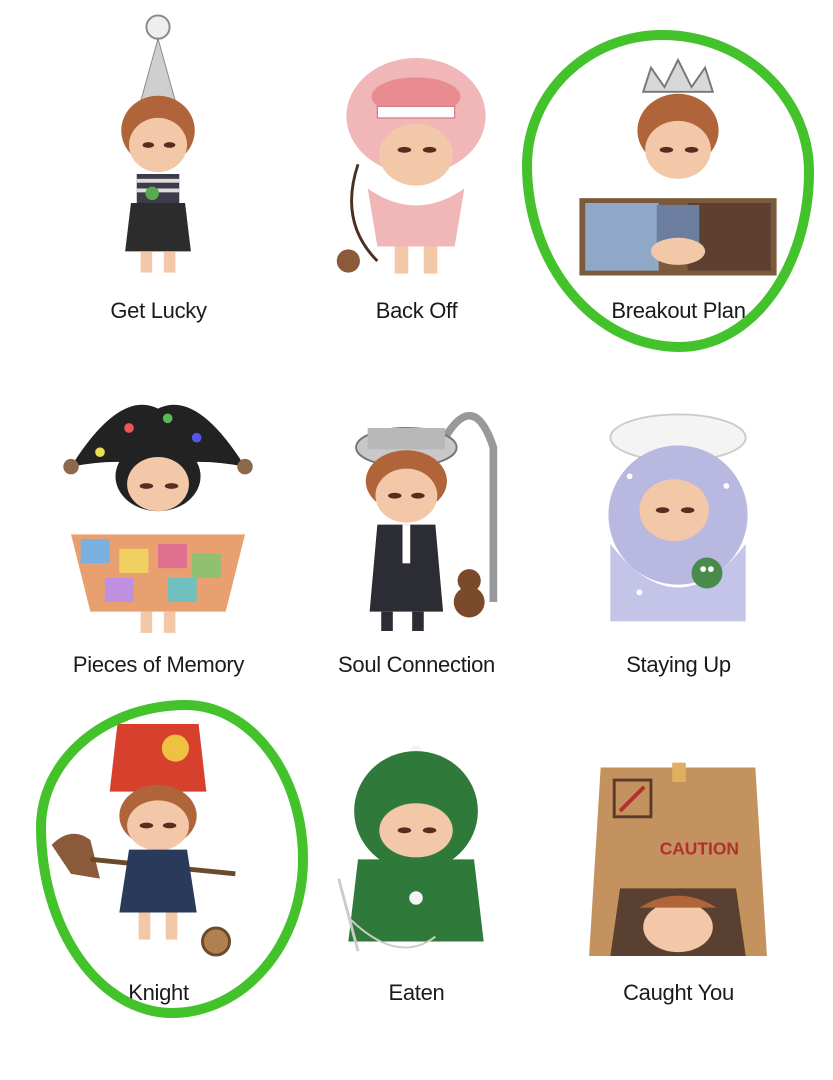  What do you see at coordinates (699, 849) in the screenshot?
I see `box-caution-label: CAUTION` at bounding box center [699, 849].